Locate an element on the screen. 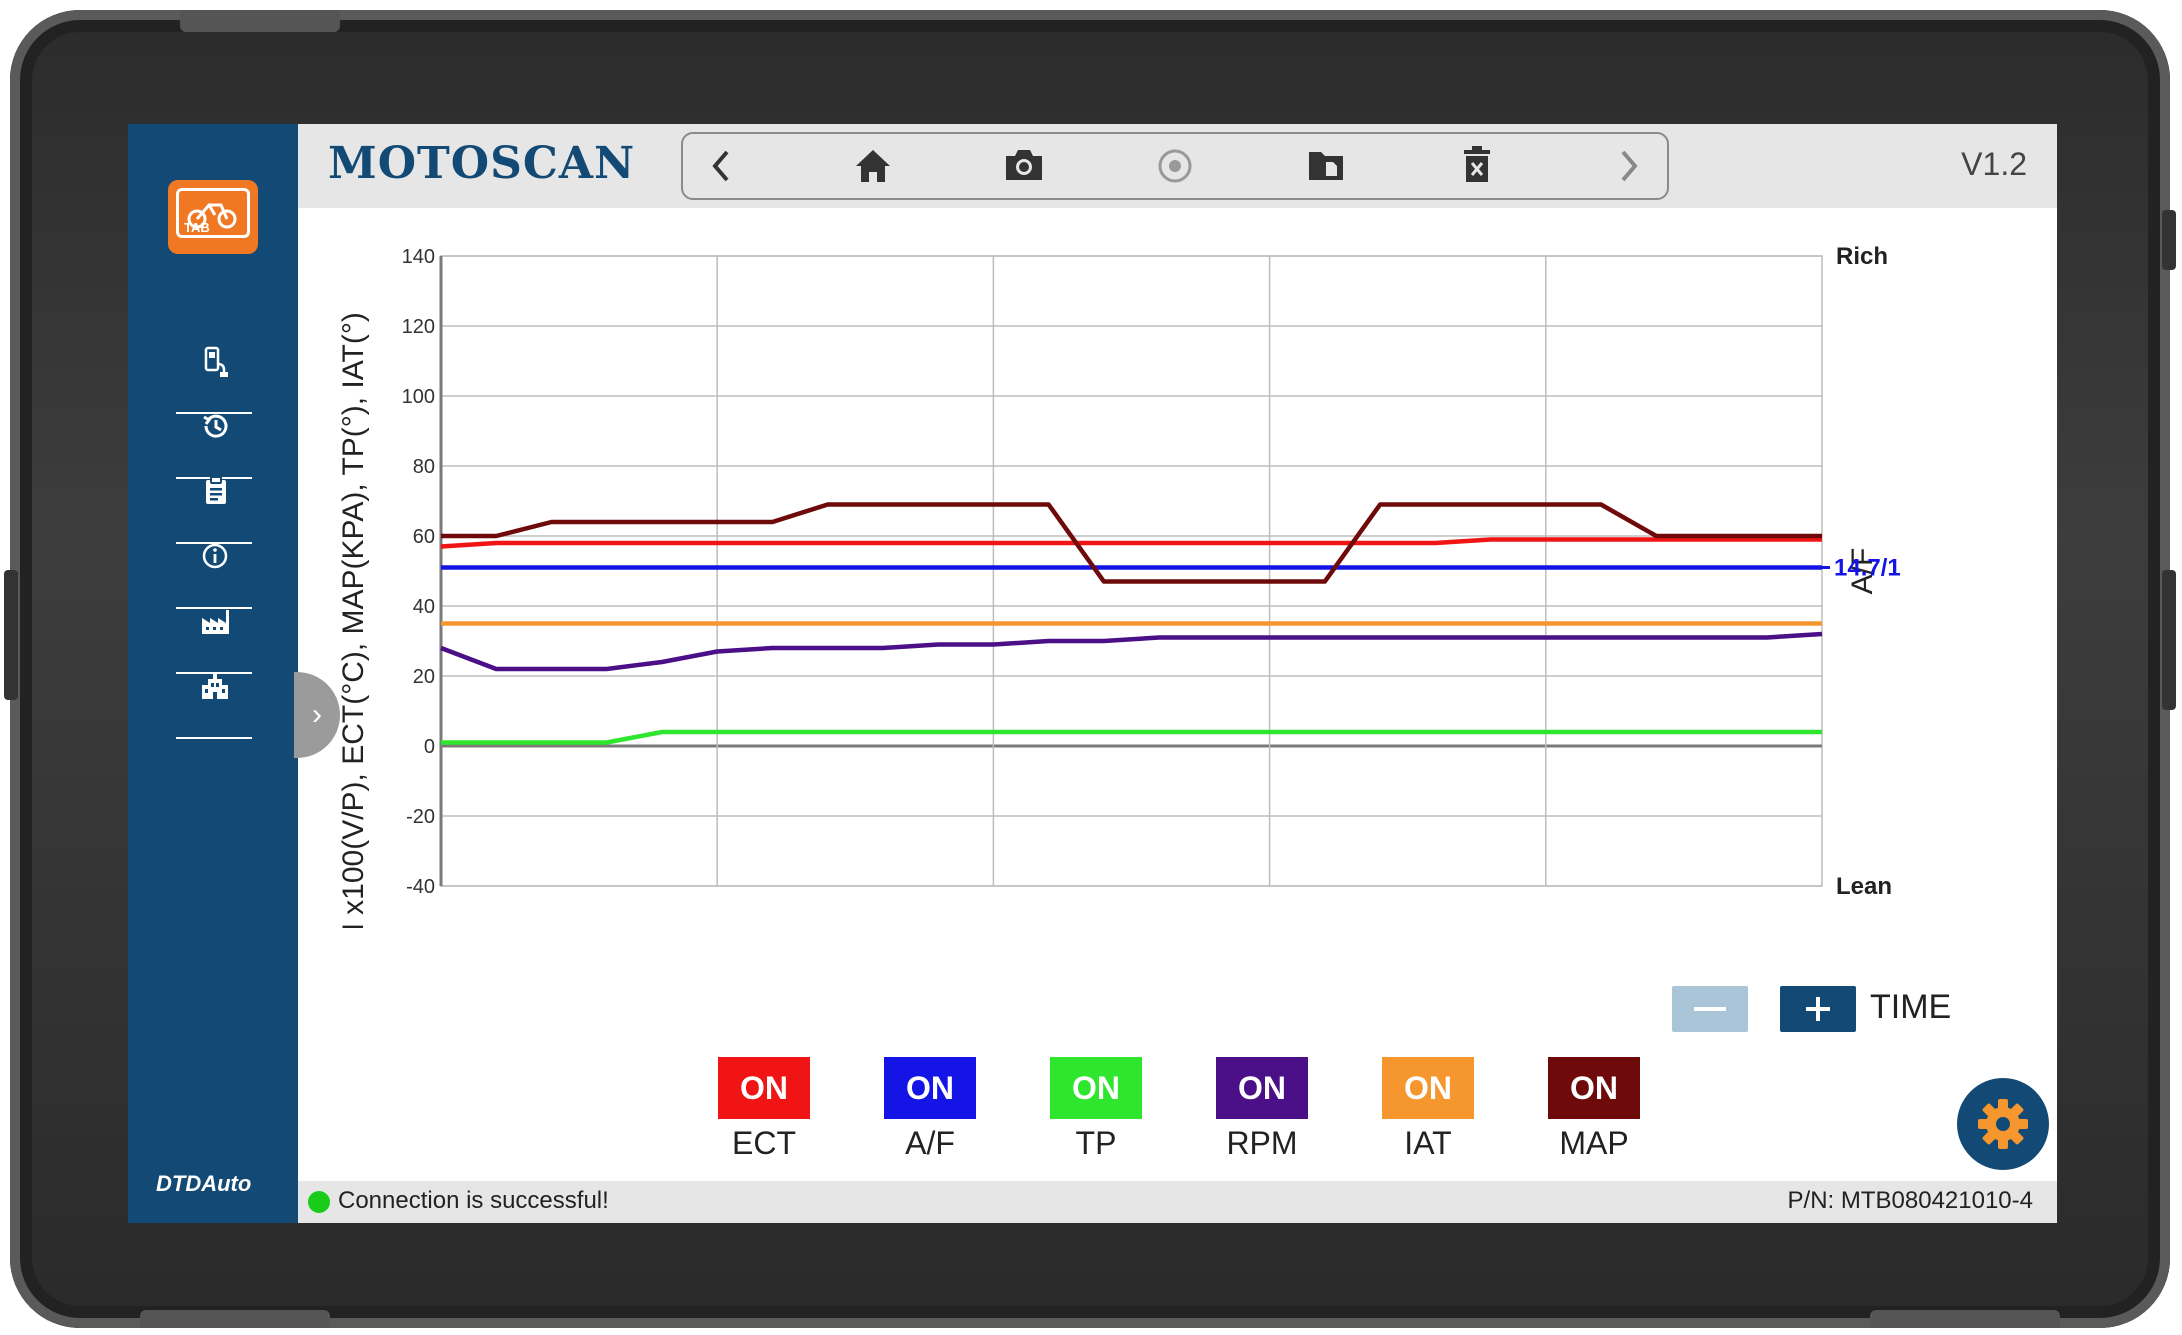 This screenshot has height=1335, width=2182. gear-icon is located at coordinates (2003, 1124).